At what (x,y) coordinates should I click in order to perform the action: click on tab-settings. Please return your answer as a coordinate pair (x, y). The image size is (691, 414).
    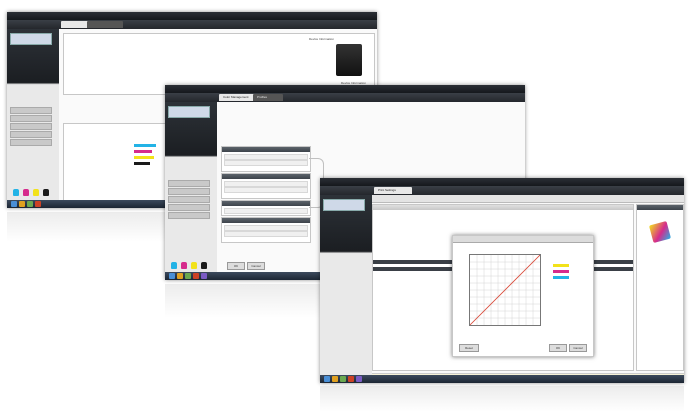
    Looking at the image, I should click on (105, 24).